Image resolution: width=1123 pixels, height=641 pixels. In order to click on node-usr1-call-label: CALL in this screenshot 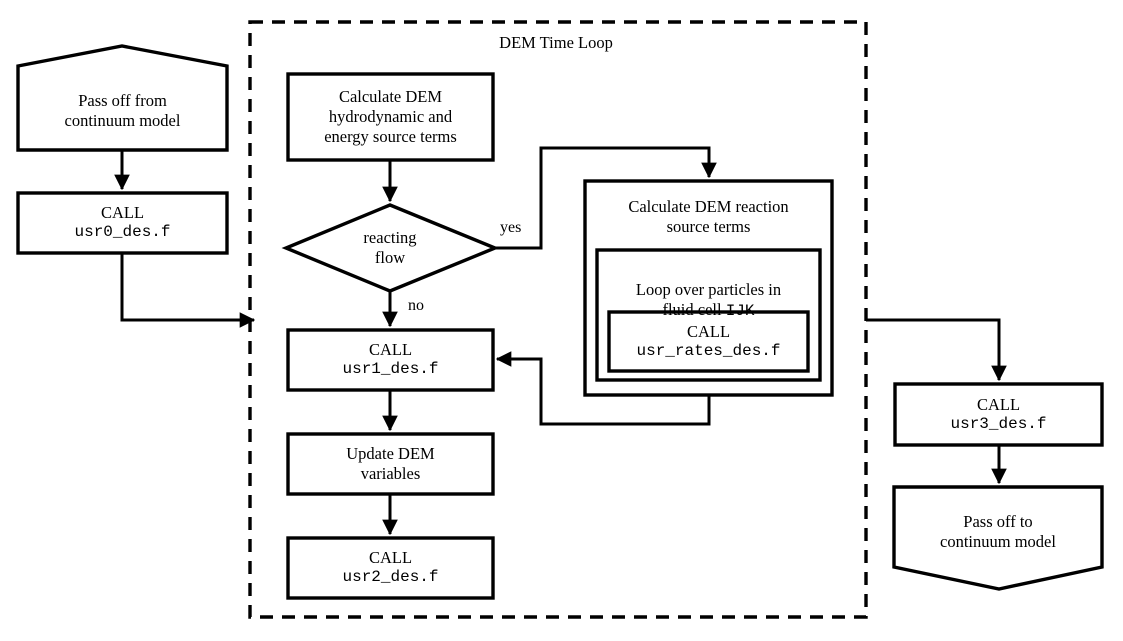, I will do `click(390, 350)`.